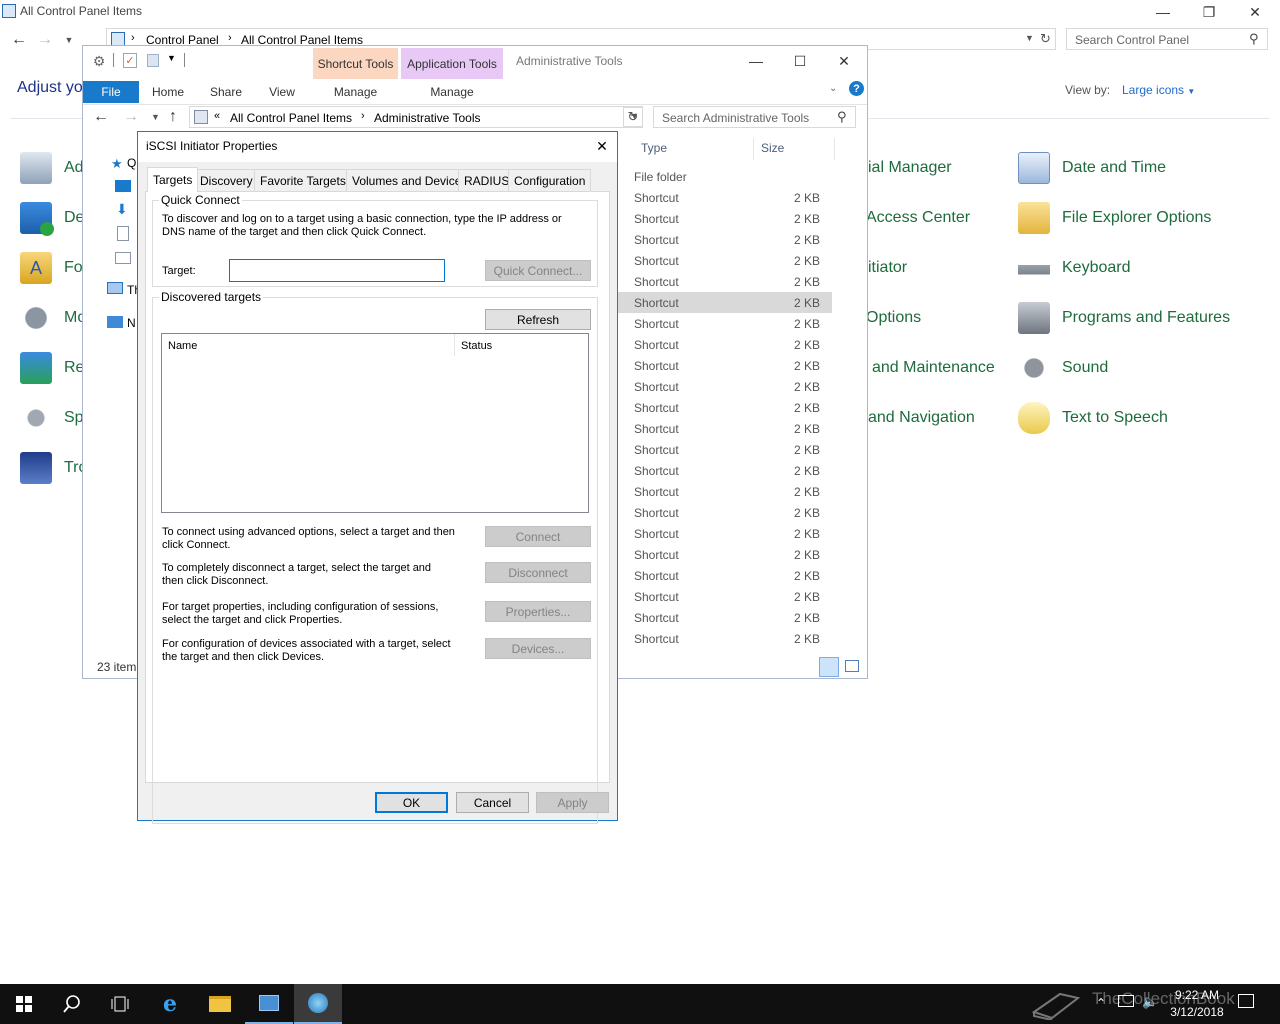 This screenshot has height=1024, width=1280. What do you see at coordinates (522, 345) in the screenshot?
I see `column-header-status: Status` at bounding box center [522, 345].